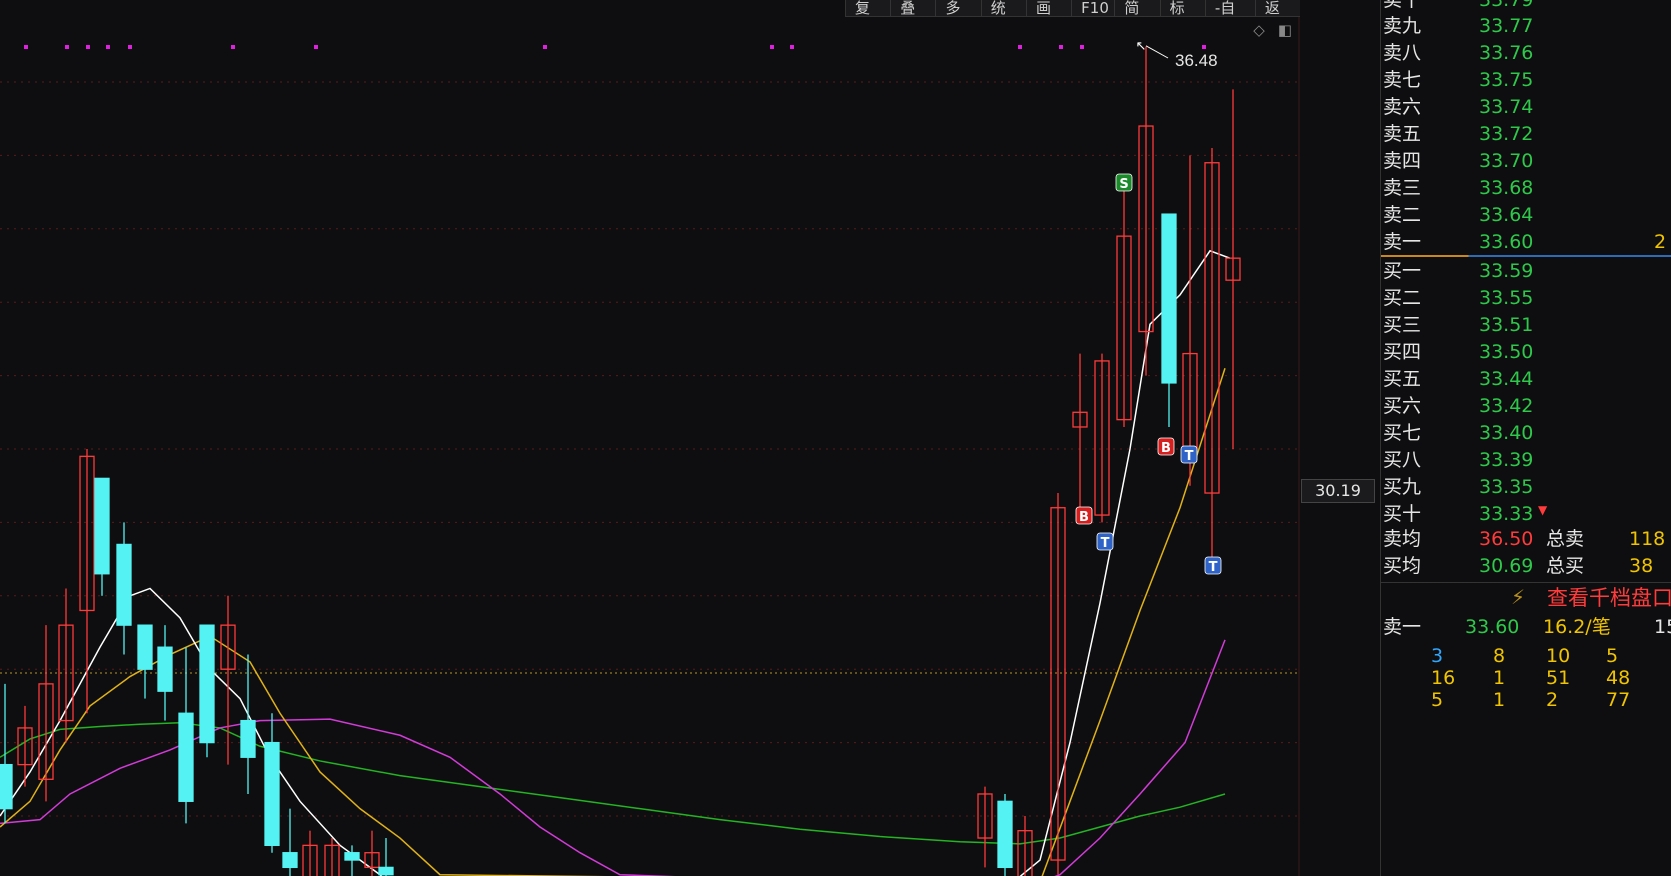 Image resolution: width=1671 pixels, height=876 pixels. I want to click on current-price-tag: 30.19, so click(1338, 491).